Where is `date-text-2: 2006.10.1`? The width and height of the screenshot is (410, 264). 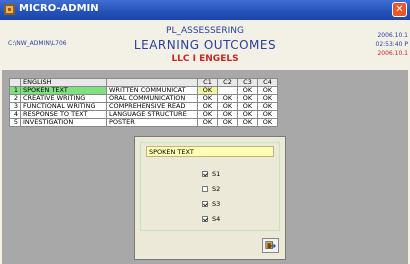 date-text-2: 2006.10.1 is located at coordinates (392, 53).